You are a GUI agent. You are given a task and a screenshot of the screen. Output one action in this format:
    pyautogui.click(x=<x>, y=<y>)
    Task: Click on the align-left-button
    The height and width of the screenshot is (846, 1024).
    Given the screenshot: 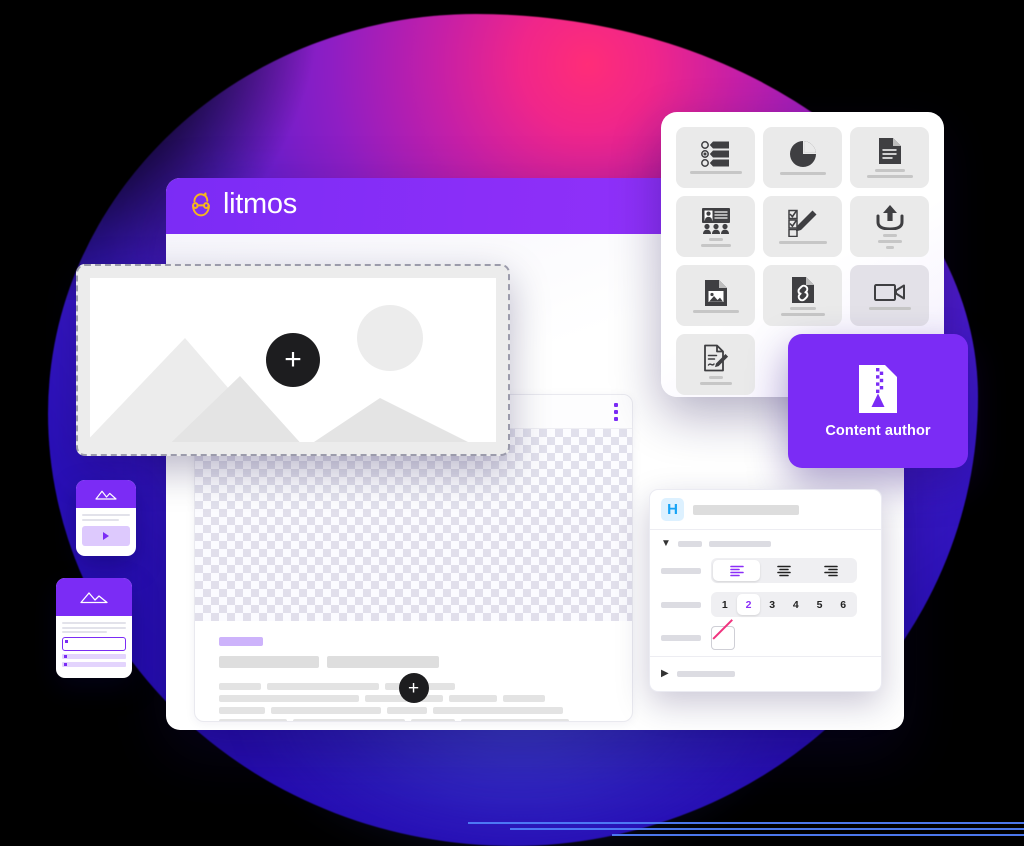 What is the action you would take?
    pyautogui.click(x=737, y=570)
    